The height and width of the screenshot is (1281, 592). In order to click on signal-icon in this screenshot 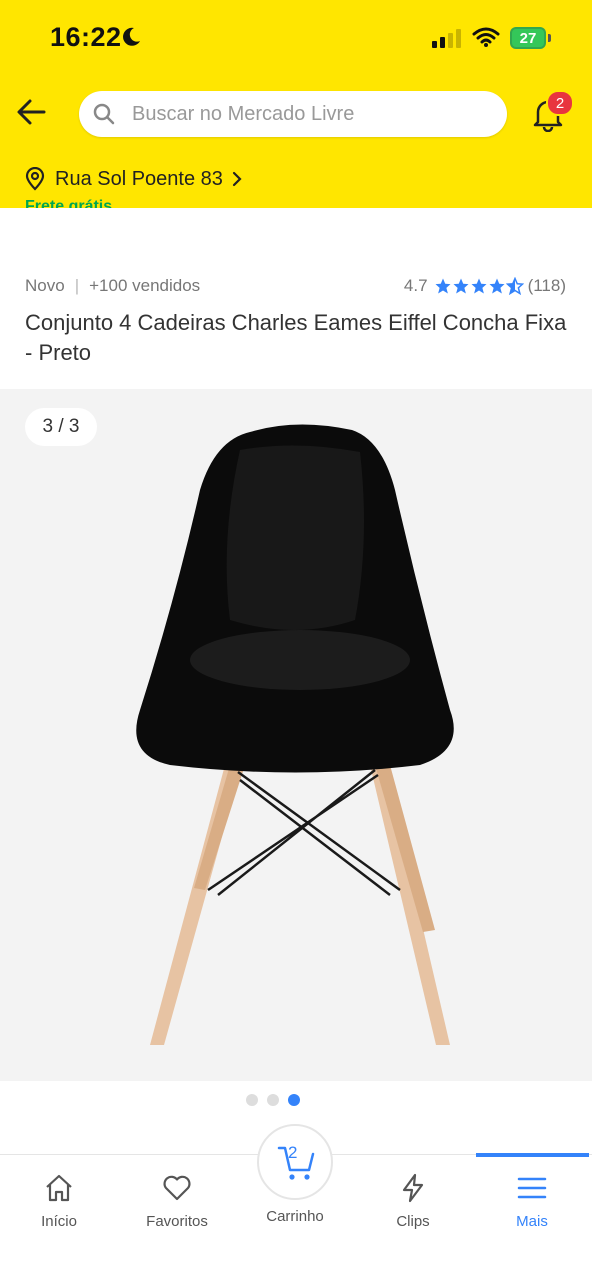, I will do `click(446, 38)`.